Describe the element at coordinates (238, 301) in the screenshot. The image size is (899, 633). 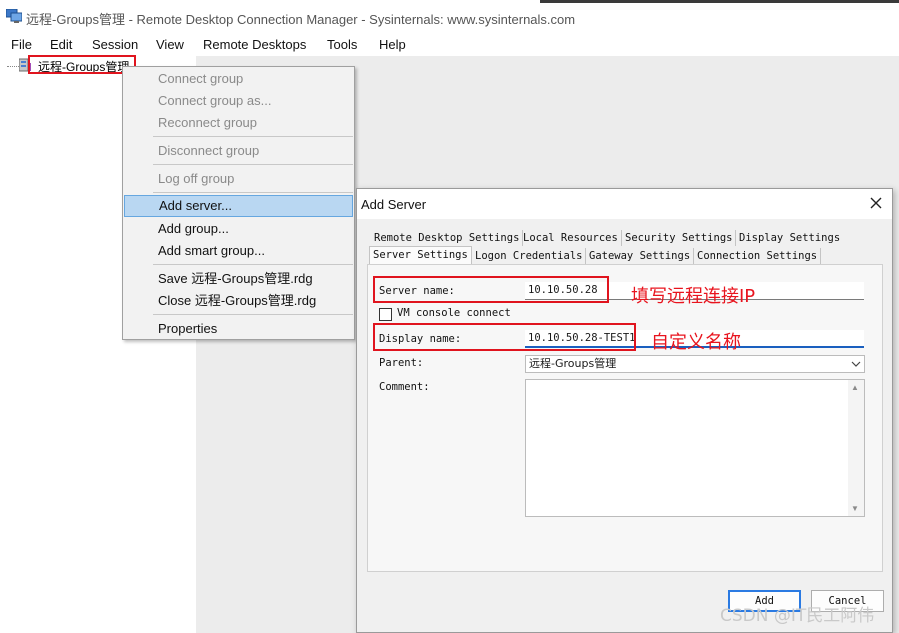
I see `menu-item-close-rdg: Close 远程-Groups管理.rdg` at that location.